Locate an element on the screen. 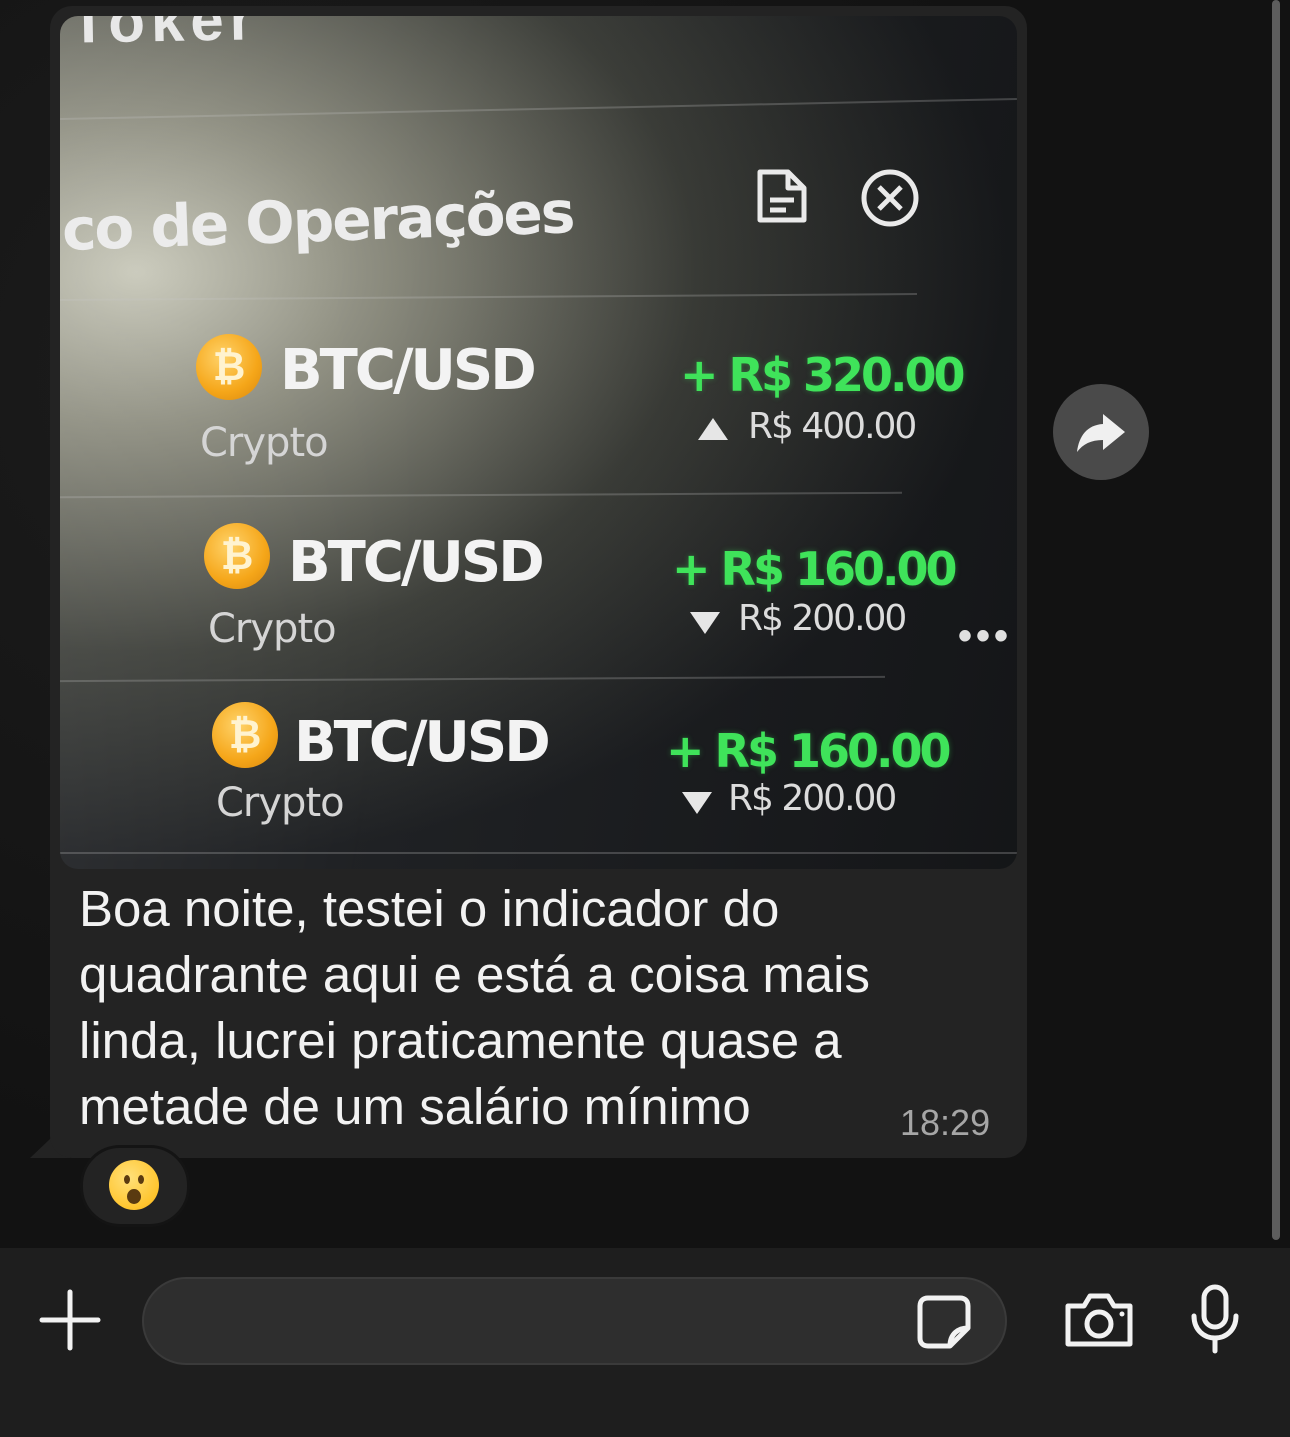  surprised-face-icon is located at coordinates (134, 1185).